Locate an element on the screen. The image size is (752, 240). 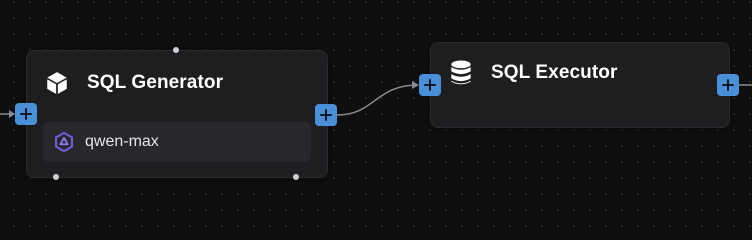
sql-generator-bottom-right-handle is located at coordinates (296, 177).